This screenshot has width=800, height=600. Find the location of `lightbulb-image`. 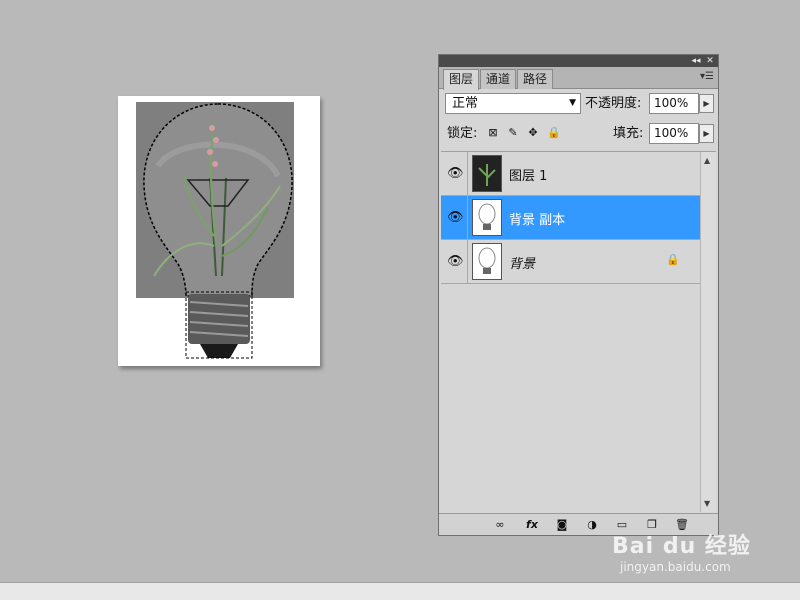

lightbulb-image is located at coordinates (215, 230).